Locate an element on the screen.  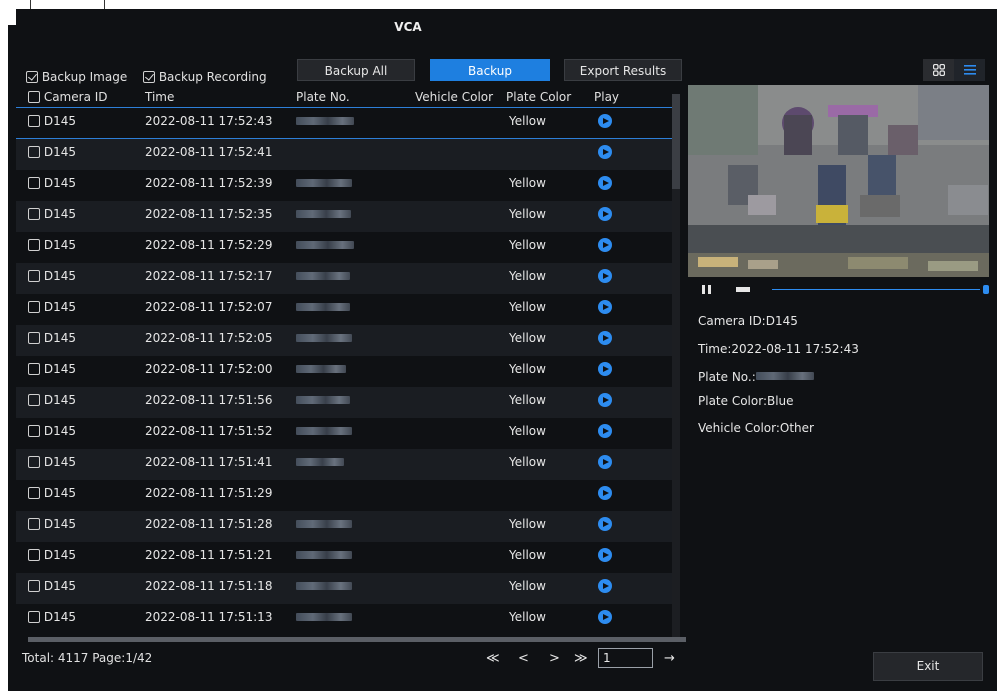
grid-icon is located at coordinates (938, 70).